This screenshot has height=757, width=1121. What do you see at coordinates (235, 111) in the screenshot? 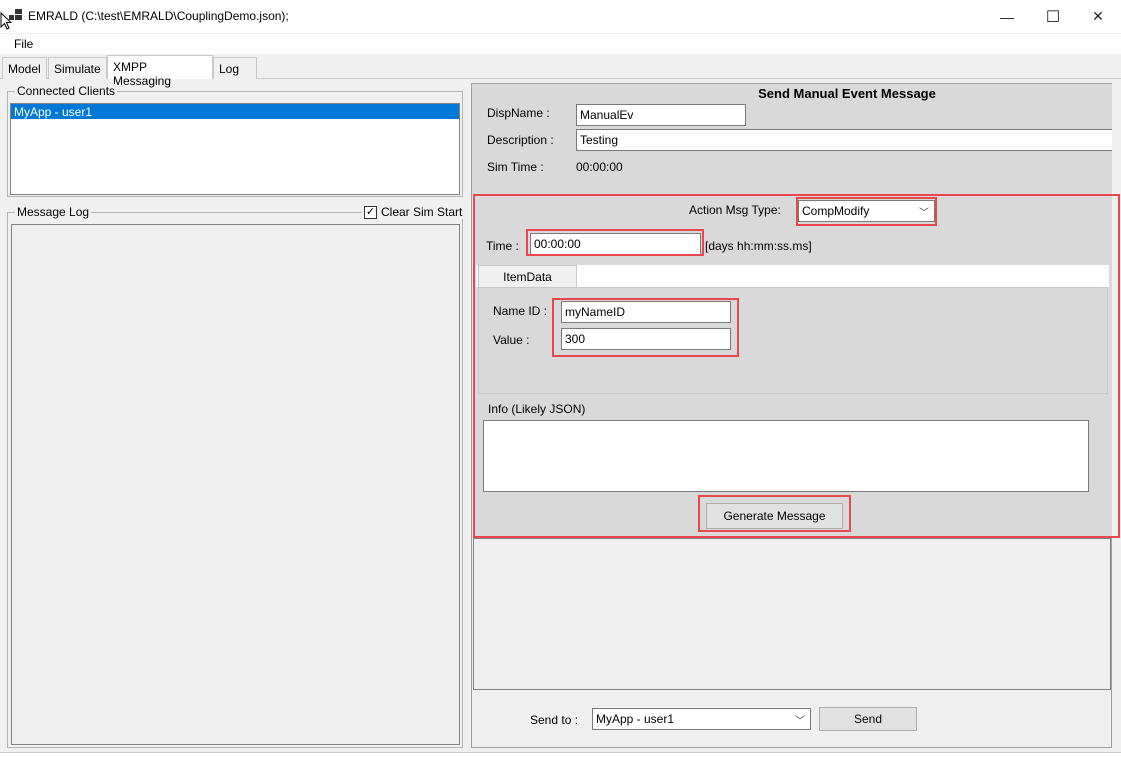
I see `list-item: MyApp - user1` at bounding box center [235, 111].